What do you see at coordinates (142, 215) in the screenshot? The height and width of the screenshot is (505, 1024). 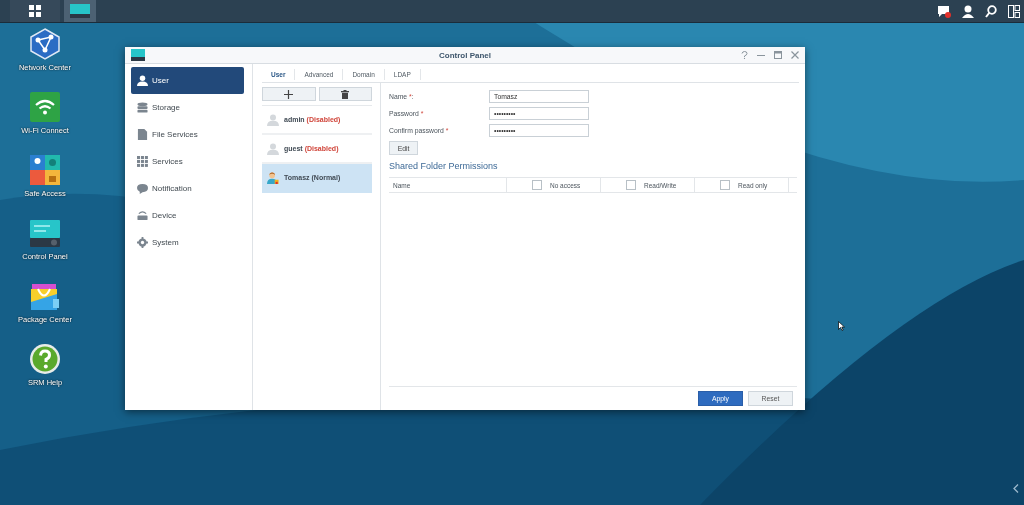 I see `device-icon` at bounding box center [142, 215].